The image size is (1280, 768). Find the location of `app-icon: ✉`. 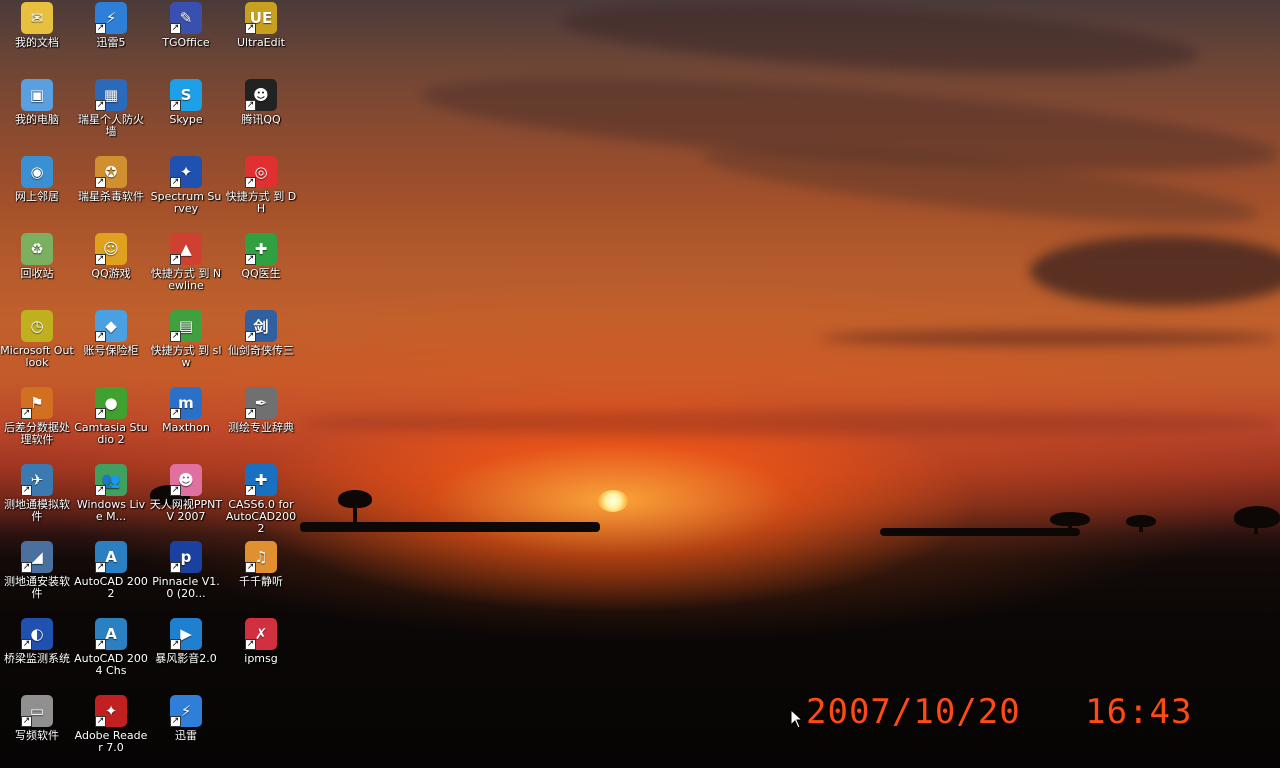

app-icon: ✉ is located at coordinates (37, 18).